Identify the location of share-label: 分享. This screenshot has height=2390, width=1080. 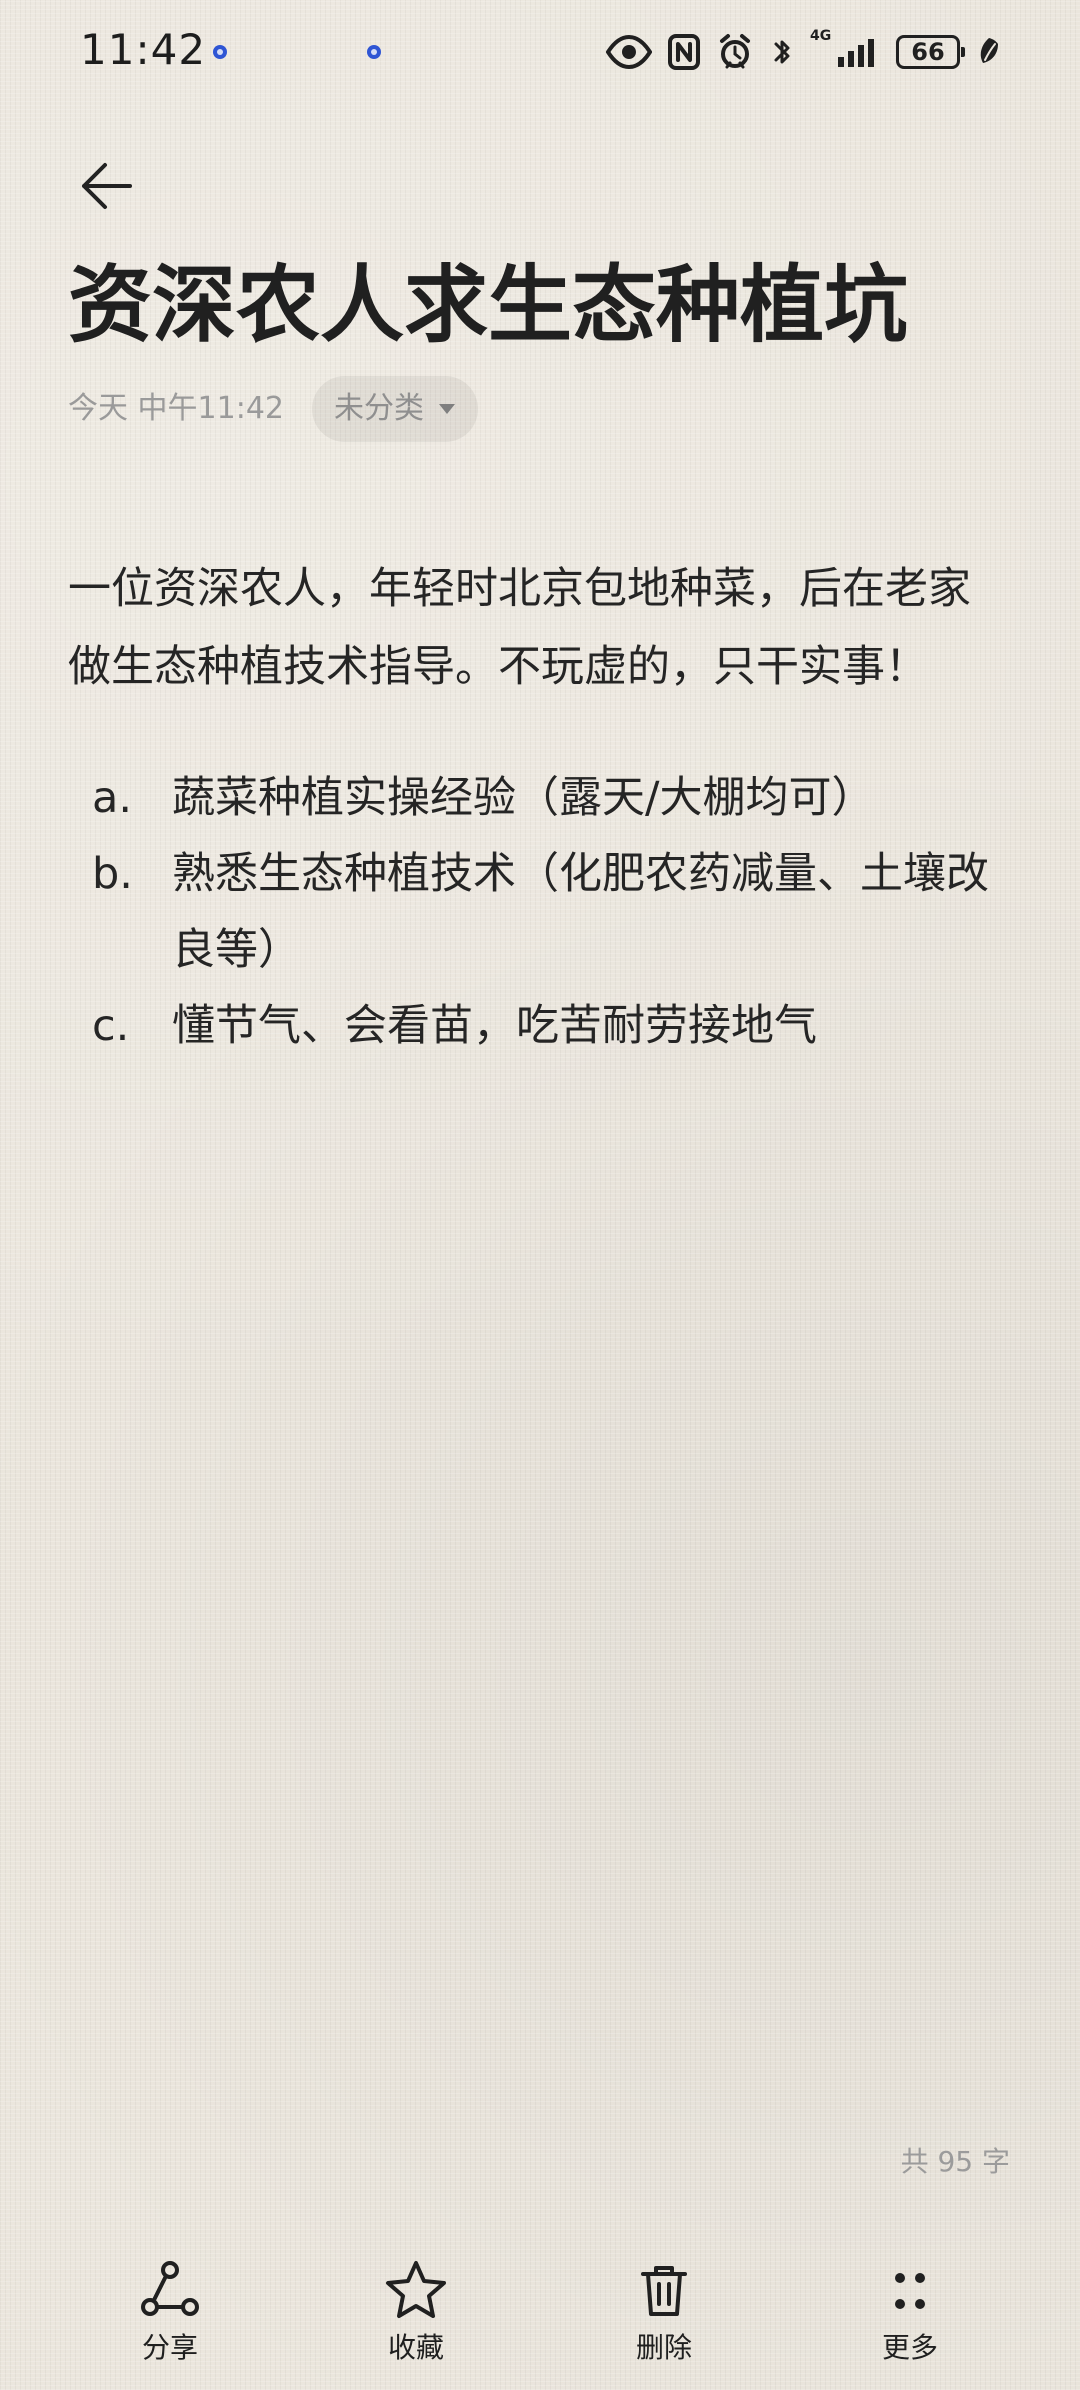
(169, 2347).